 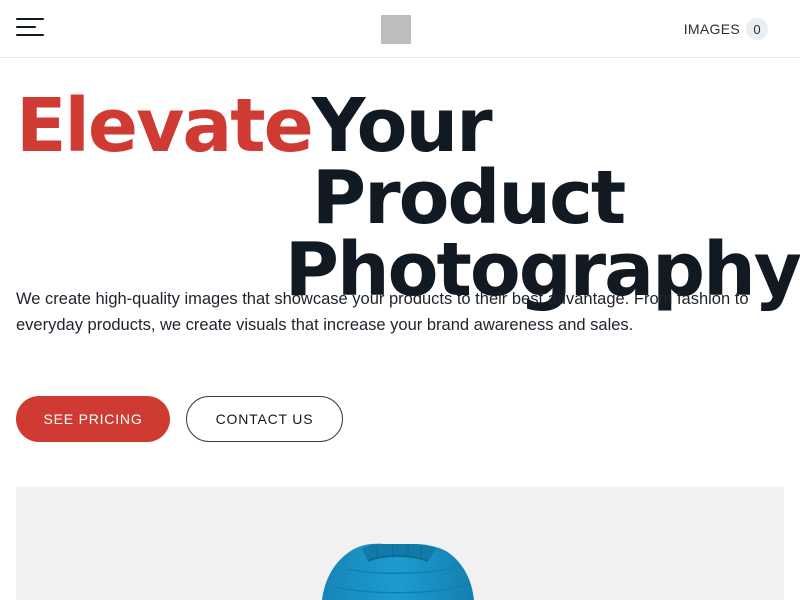 I want to click on images-cart-link: IMAGES 0, so click(x=726, y=29).